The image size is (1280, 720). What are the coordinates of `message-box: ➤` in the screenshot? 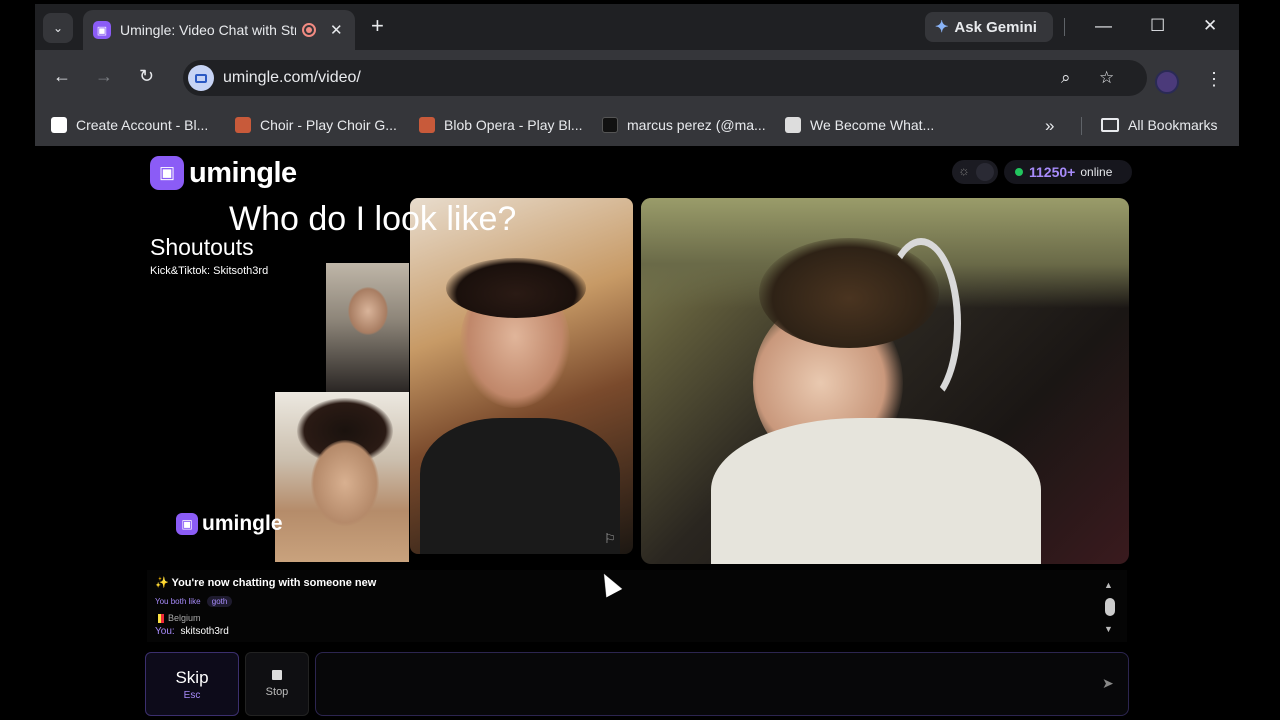 It's located at (722, 684).